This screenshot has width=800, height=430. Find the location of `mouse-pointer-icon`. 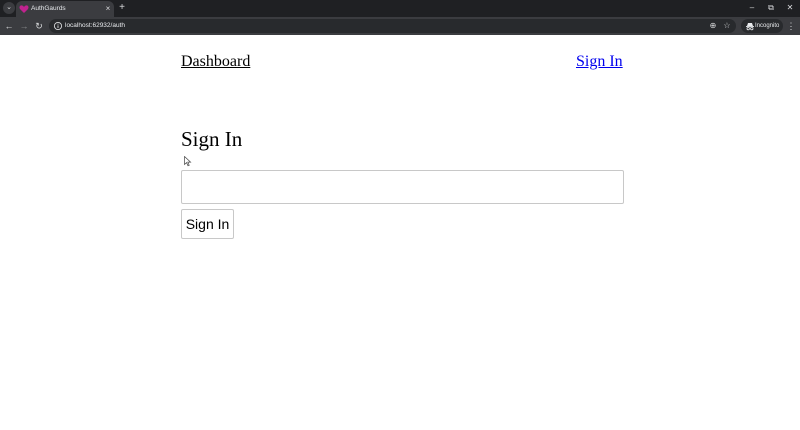

mouse-pointer-icon is located at coordinates (188, 161).